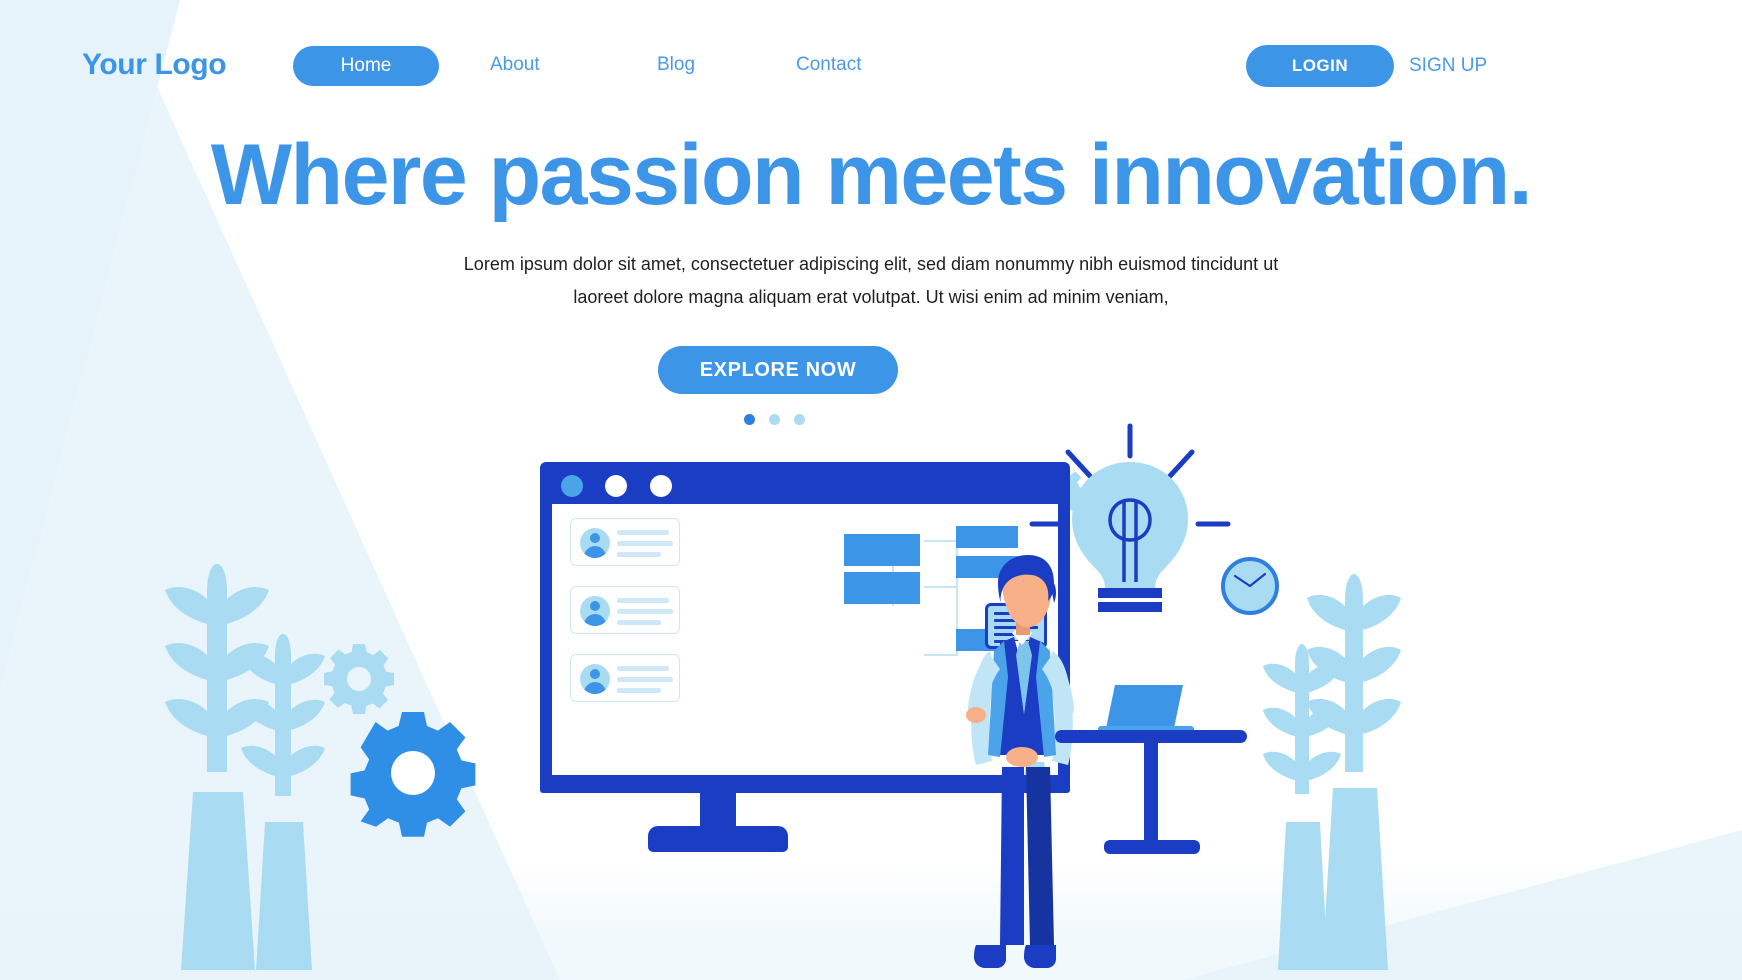  What do you see at coordinates (718, 839) in the screenshot?
I see `monitor-foot` at bounding box center [718, 839].